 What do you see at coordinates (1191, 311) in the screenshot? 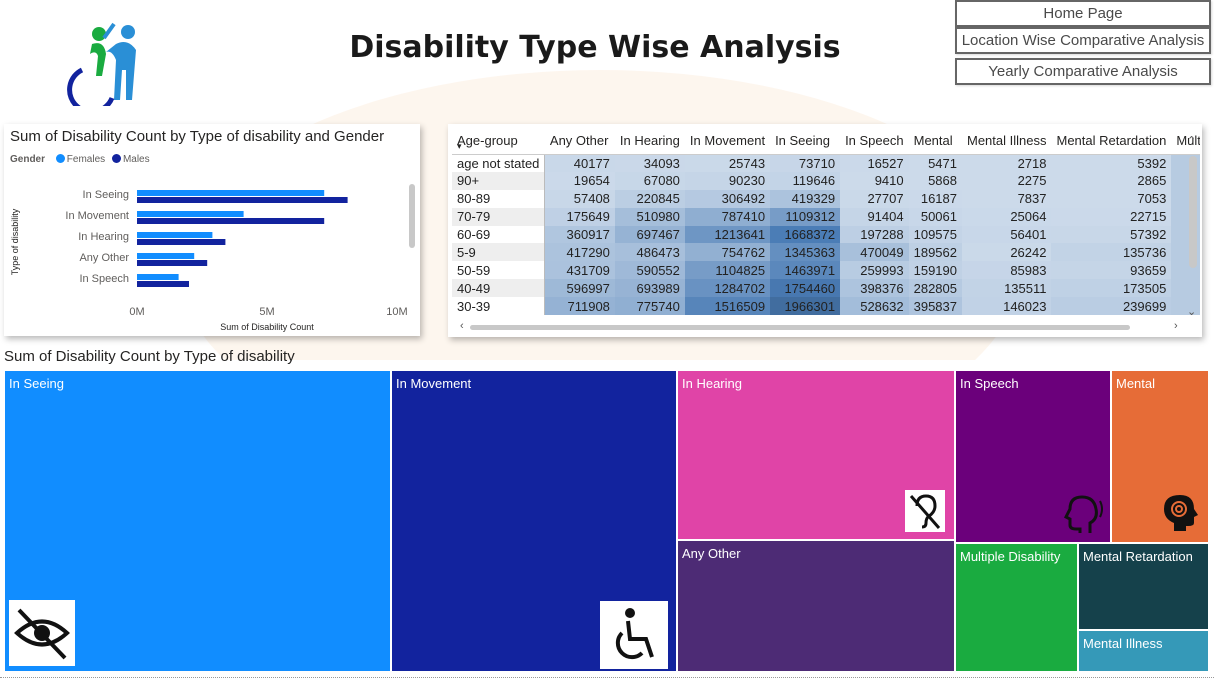
I see `scroll-down-icon: ⌄` at bounding box center [1191, 311].